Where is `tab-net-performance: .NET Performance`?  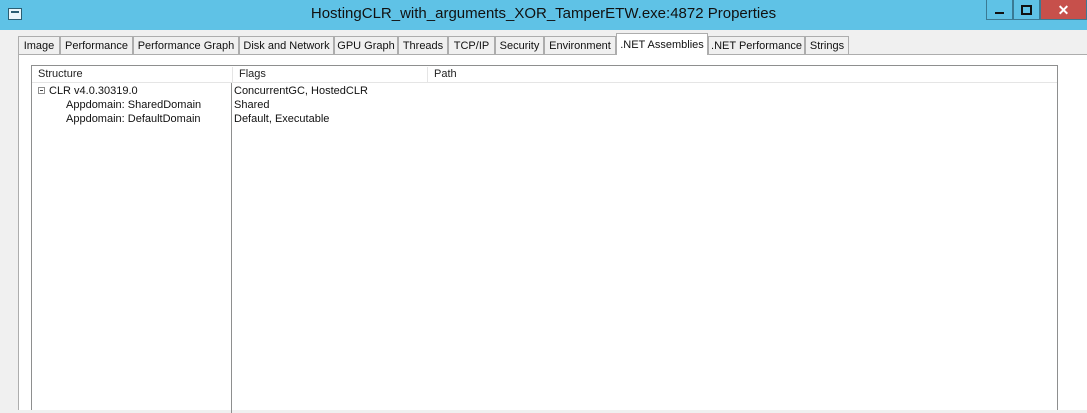 tab-net-performance: .NET Performance is located at coordinates (756, 45).